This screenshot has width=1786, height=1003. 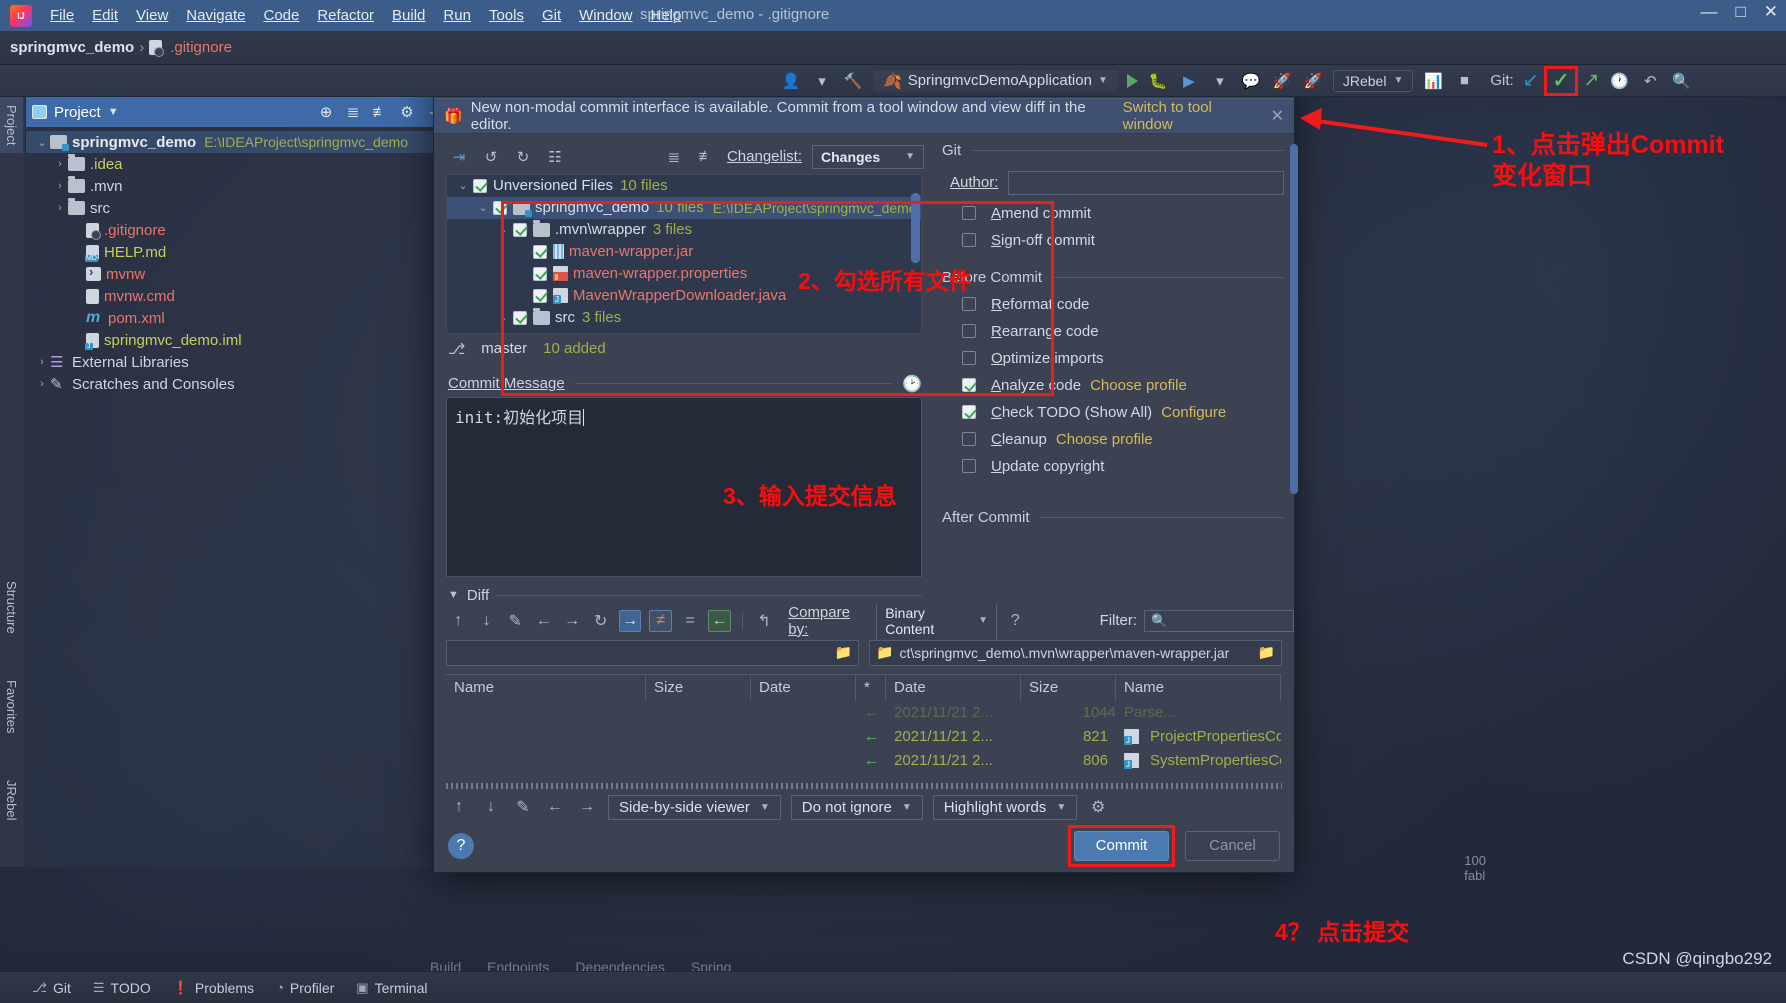 What do you see at coordinates (1591, 80) in the screenshot?
I see `git-push-icon: ↗` at bounding box center [1591, 80].